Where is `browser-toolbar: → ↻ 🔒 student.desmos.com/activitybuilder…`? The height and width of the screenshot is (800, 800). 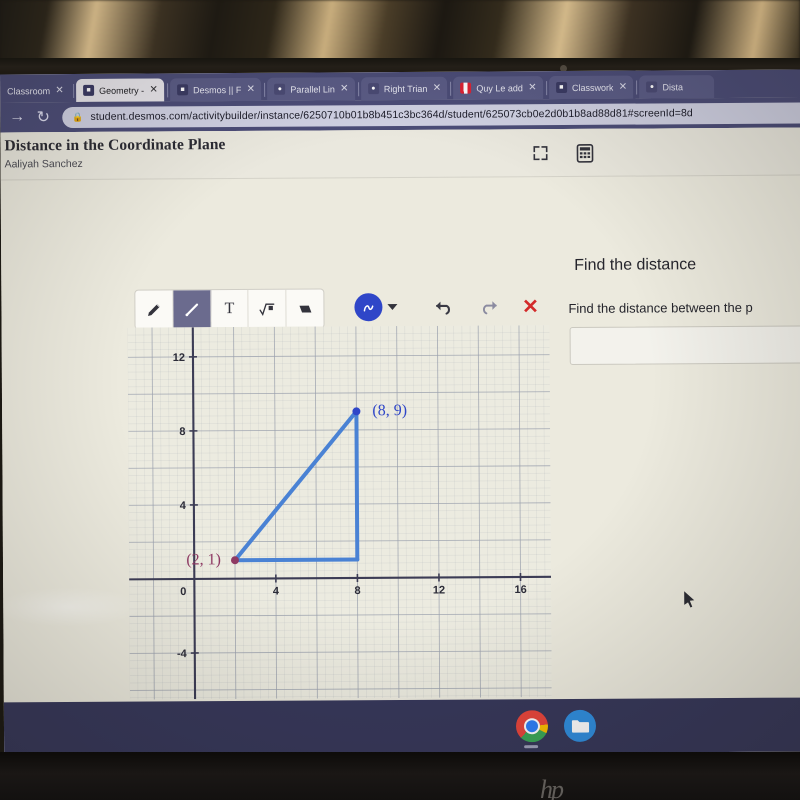 browser-toolbar: → ↻ 🔒 student.desmos.com/activitybuilder… is located at coordinates (400, 115).